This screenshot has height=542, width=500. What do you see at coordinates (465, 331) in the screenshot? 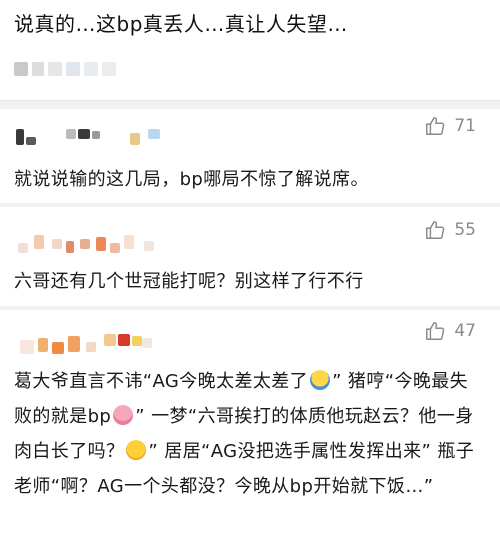
I see `like-count: 47` at bounding box center [465, 331].